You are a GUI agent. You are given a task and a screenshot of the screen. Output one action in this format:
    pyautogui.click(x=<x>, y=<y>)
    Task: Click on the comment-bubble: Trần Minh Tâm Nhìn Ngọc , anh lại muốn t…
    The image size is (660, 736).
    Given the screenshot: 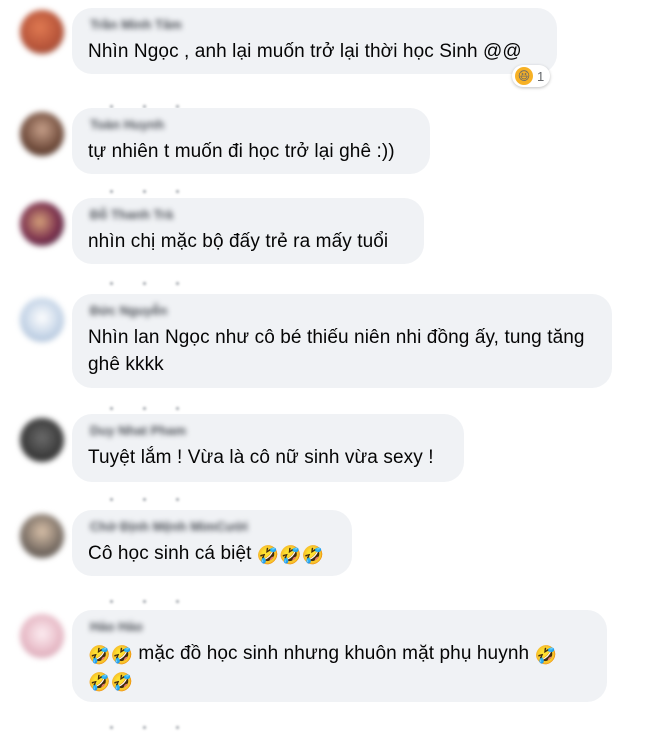 What is the action you would take?
    pyautogui.click(x=314, y=41)
    